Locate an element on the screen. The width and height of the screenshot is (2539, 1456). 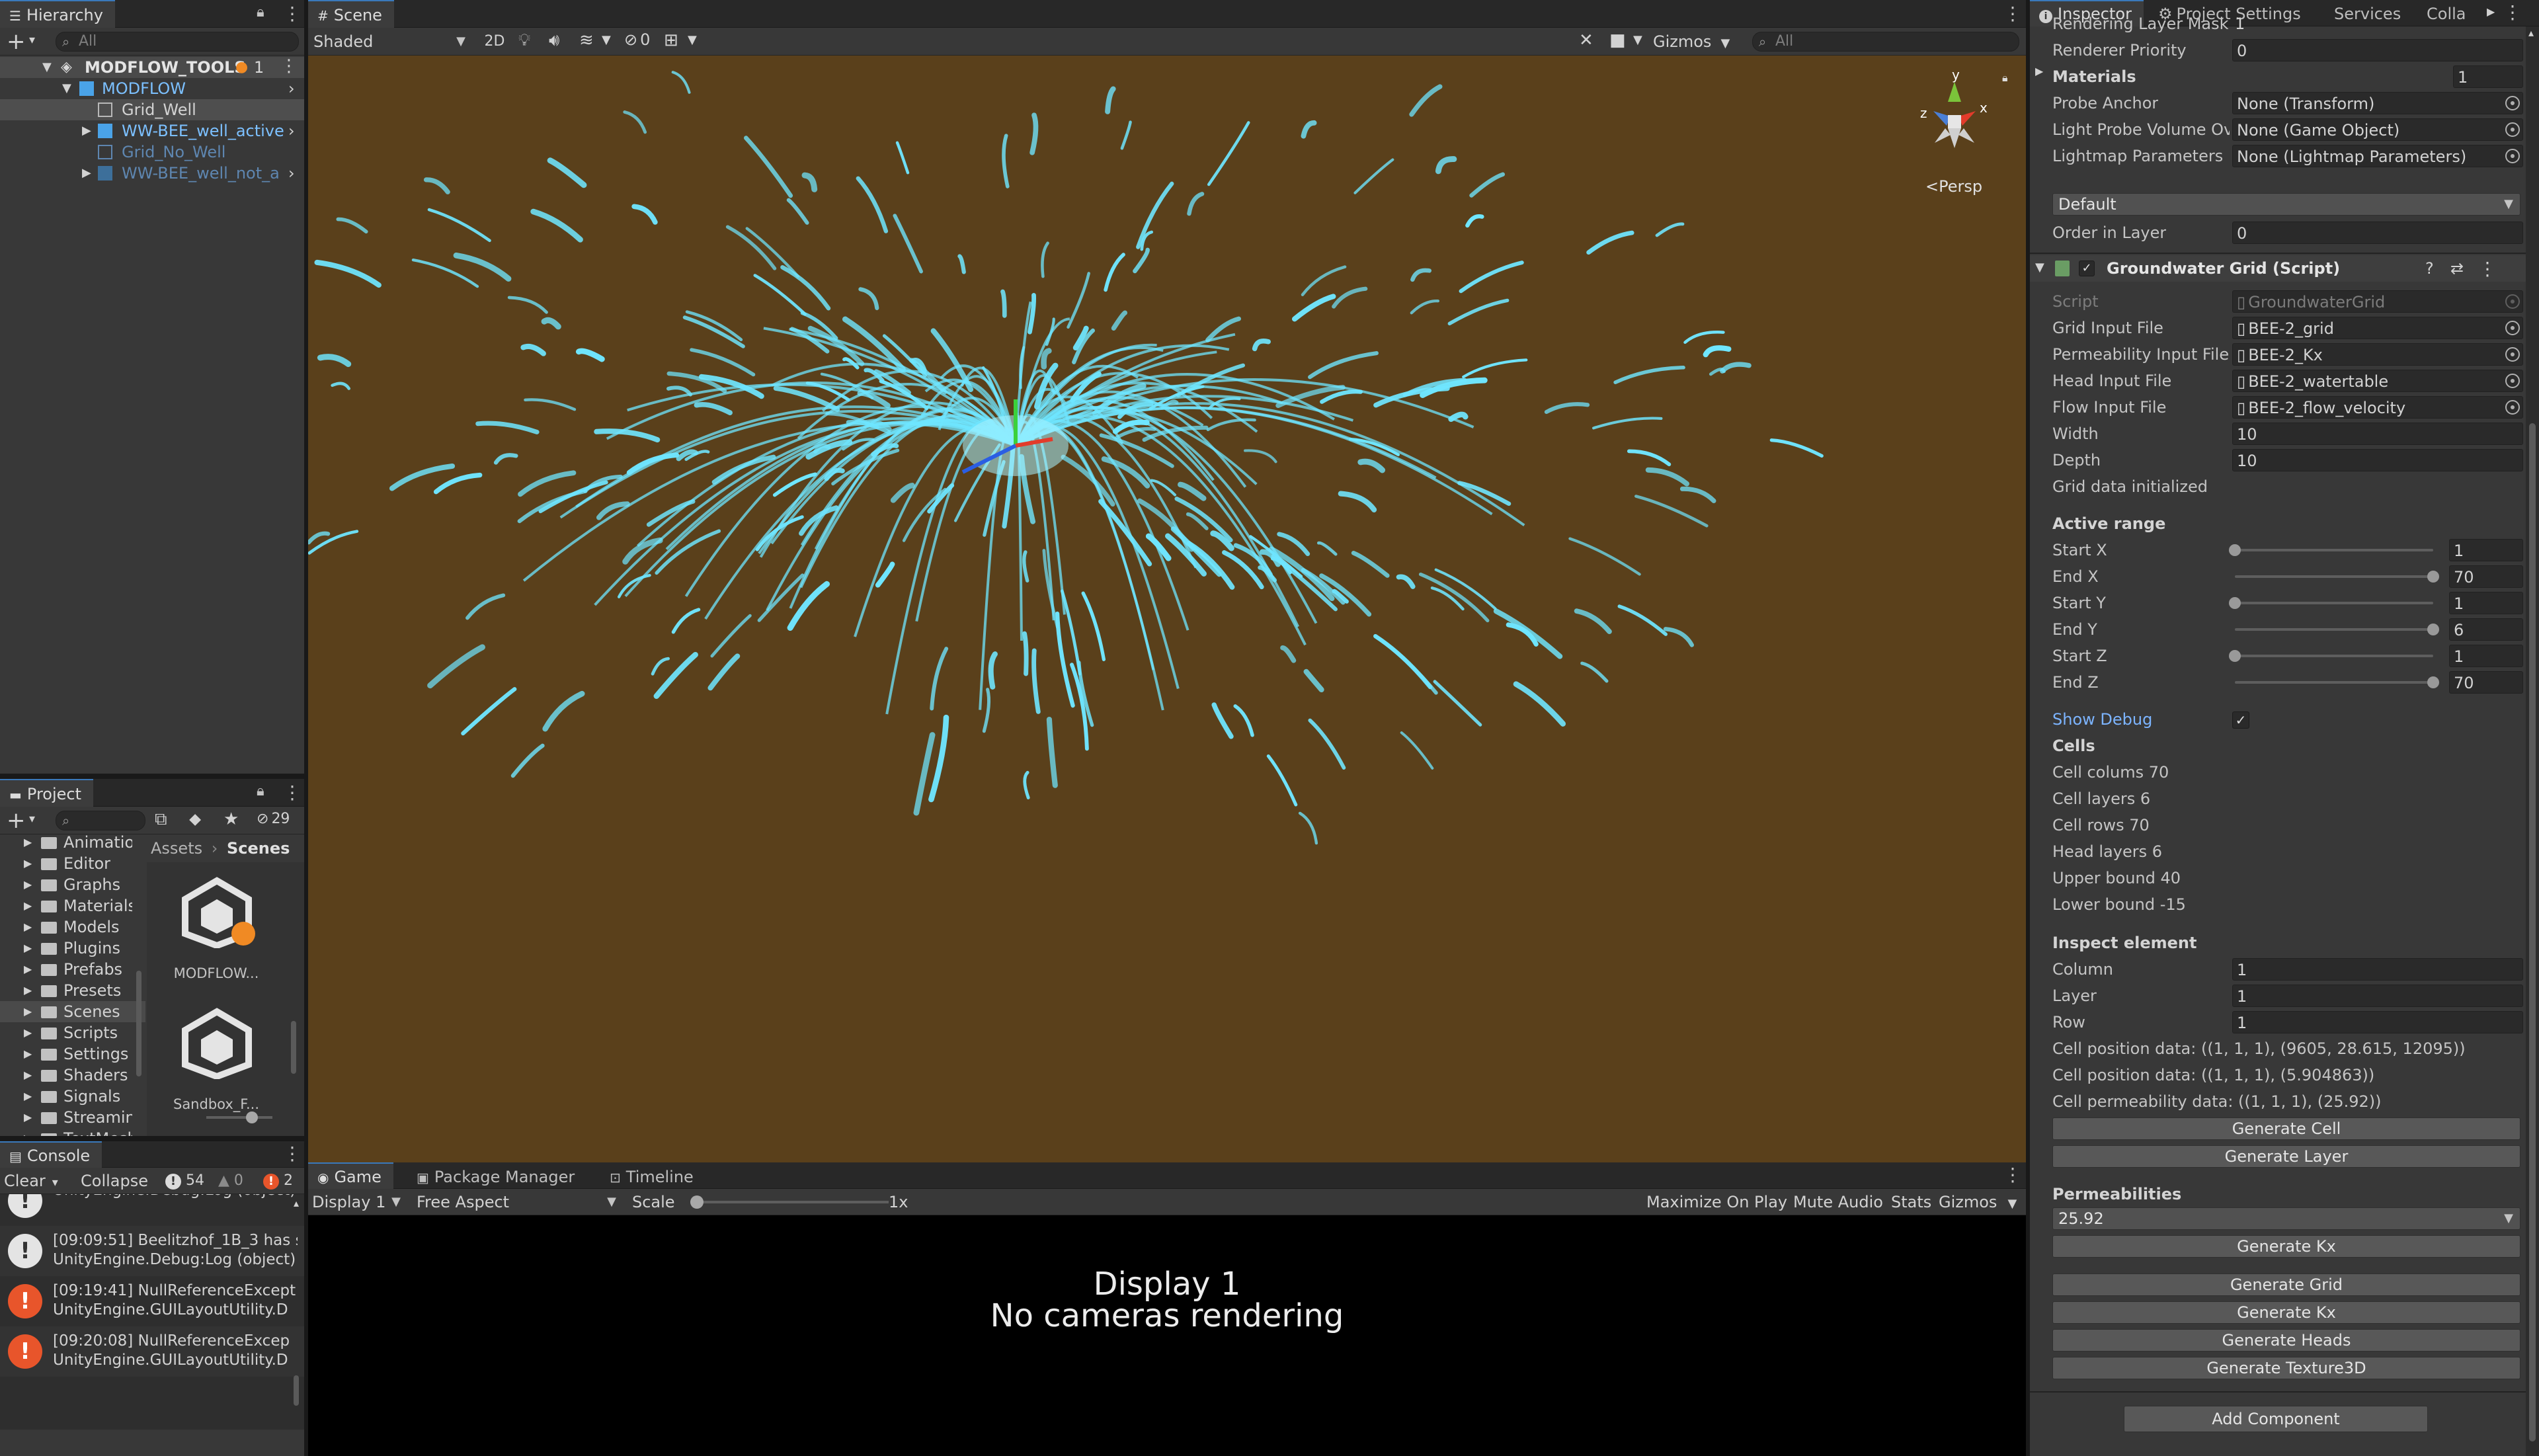
folder-item: ▶ Settings is located at coordinates (72, 1054).